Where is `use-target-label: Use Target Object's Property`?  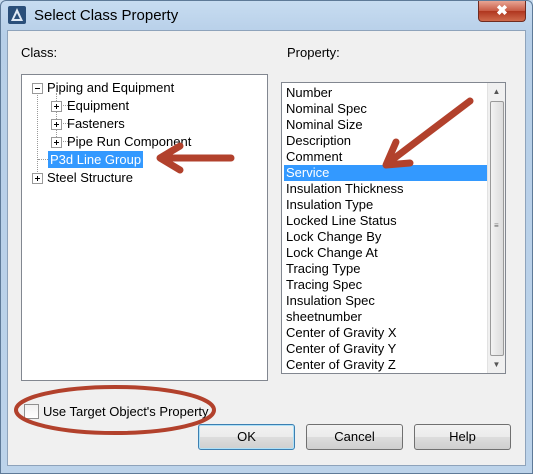 use-target-label: Use Target Object's Property is located at coordinates (126, 411).